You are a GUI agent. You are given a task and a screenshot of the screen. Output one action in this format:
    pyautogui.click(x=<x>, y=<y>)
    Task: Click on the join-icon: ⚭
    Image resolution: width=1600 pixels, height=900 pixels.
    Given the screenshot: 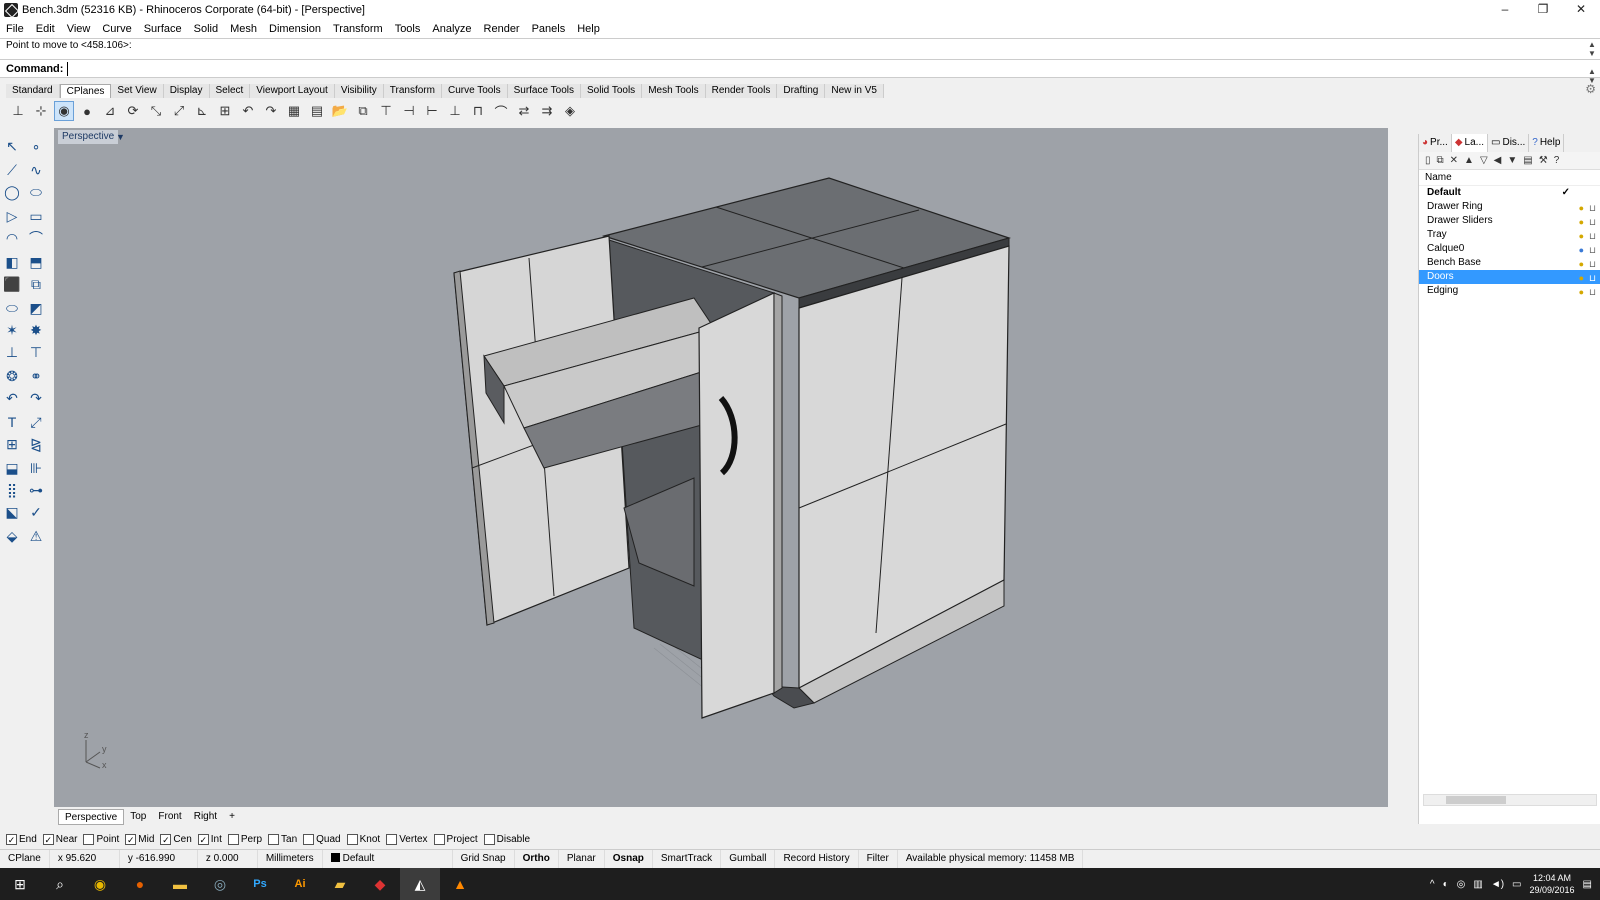 What is the action you would take?
    pyautogui.click(x=36, y=376)
    